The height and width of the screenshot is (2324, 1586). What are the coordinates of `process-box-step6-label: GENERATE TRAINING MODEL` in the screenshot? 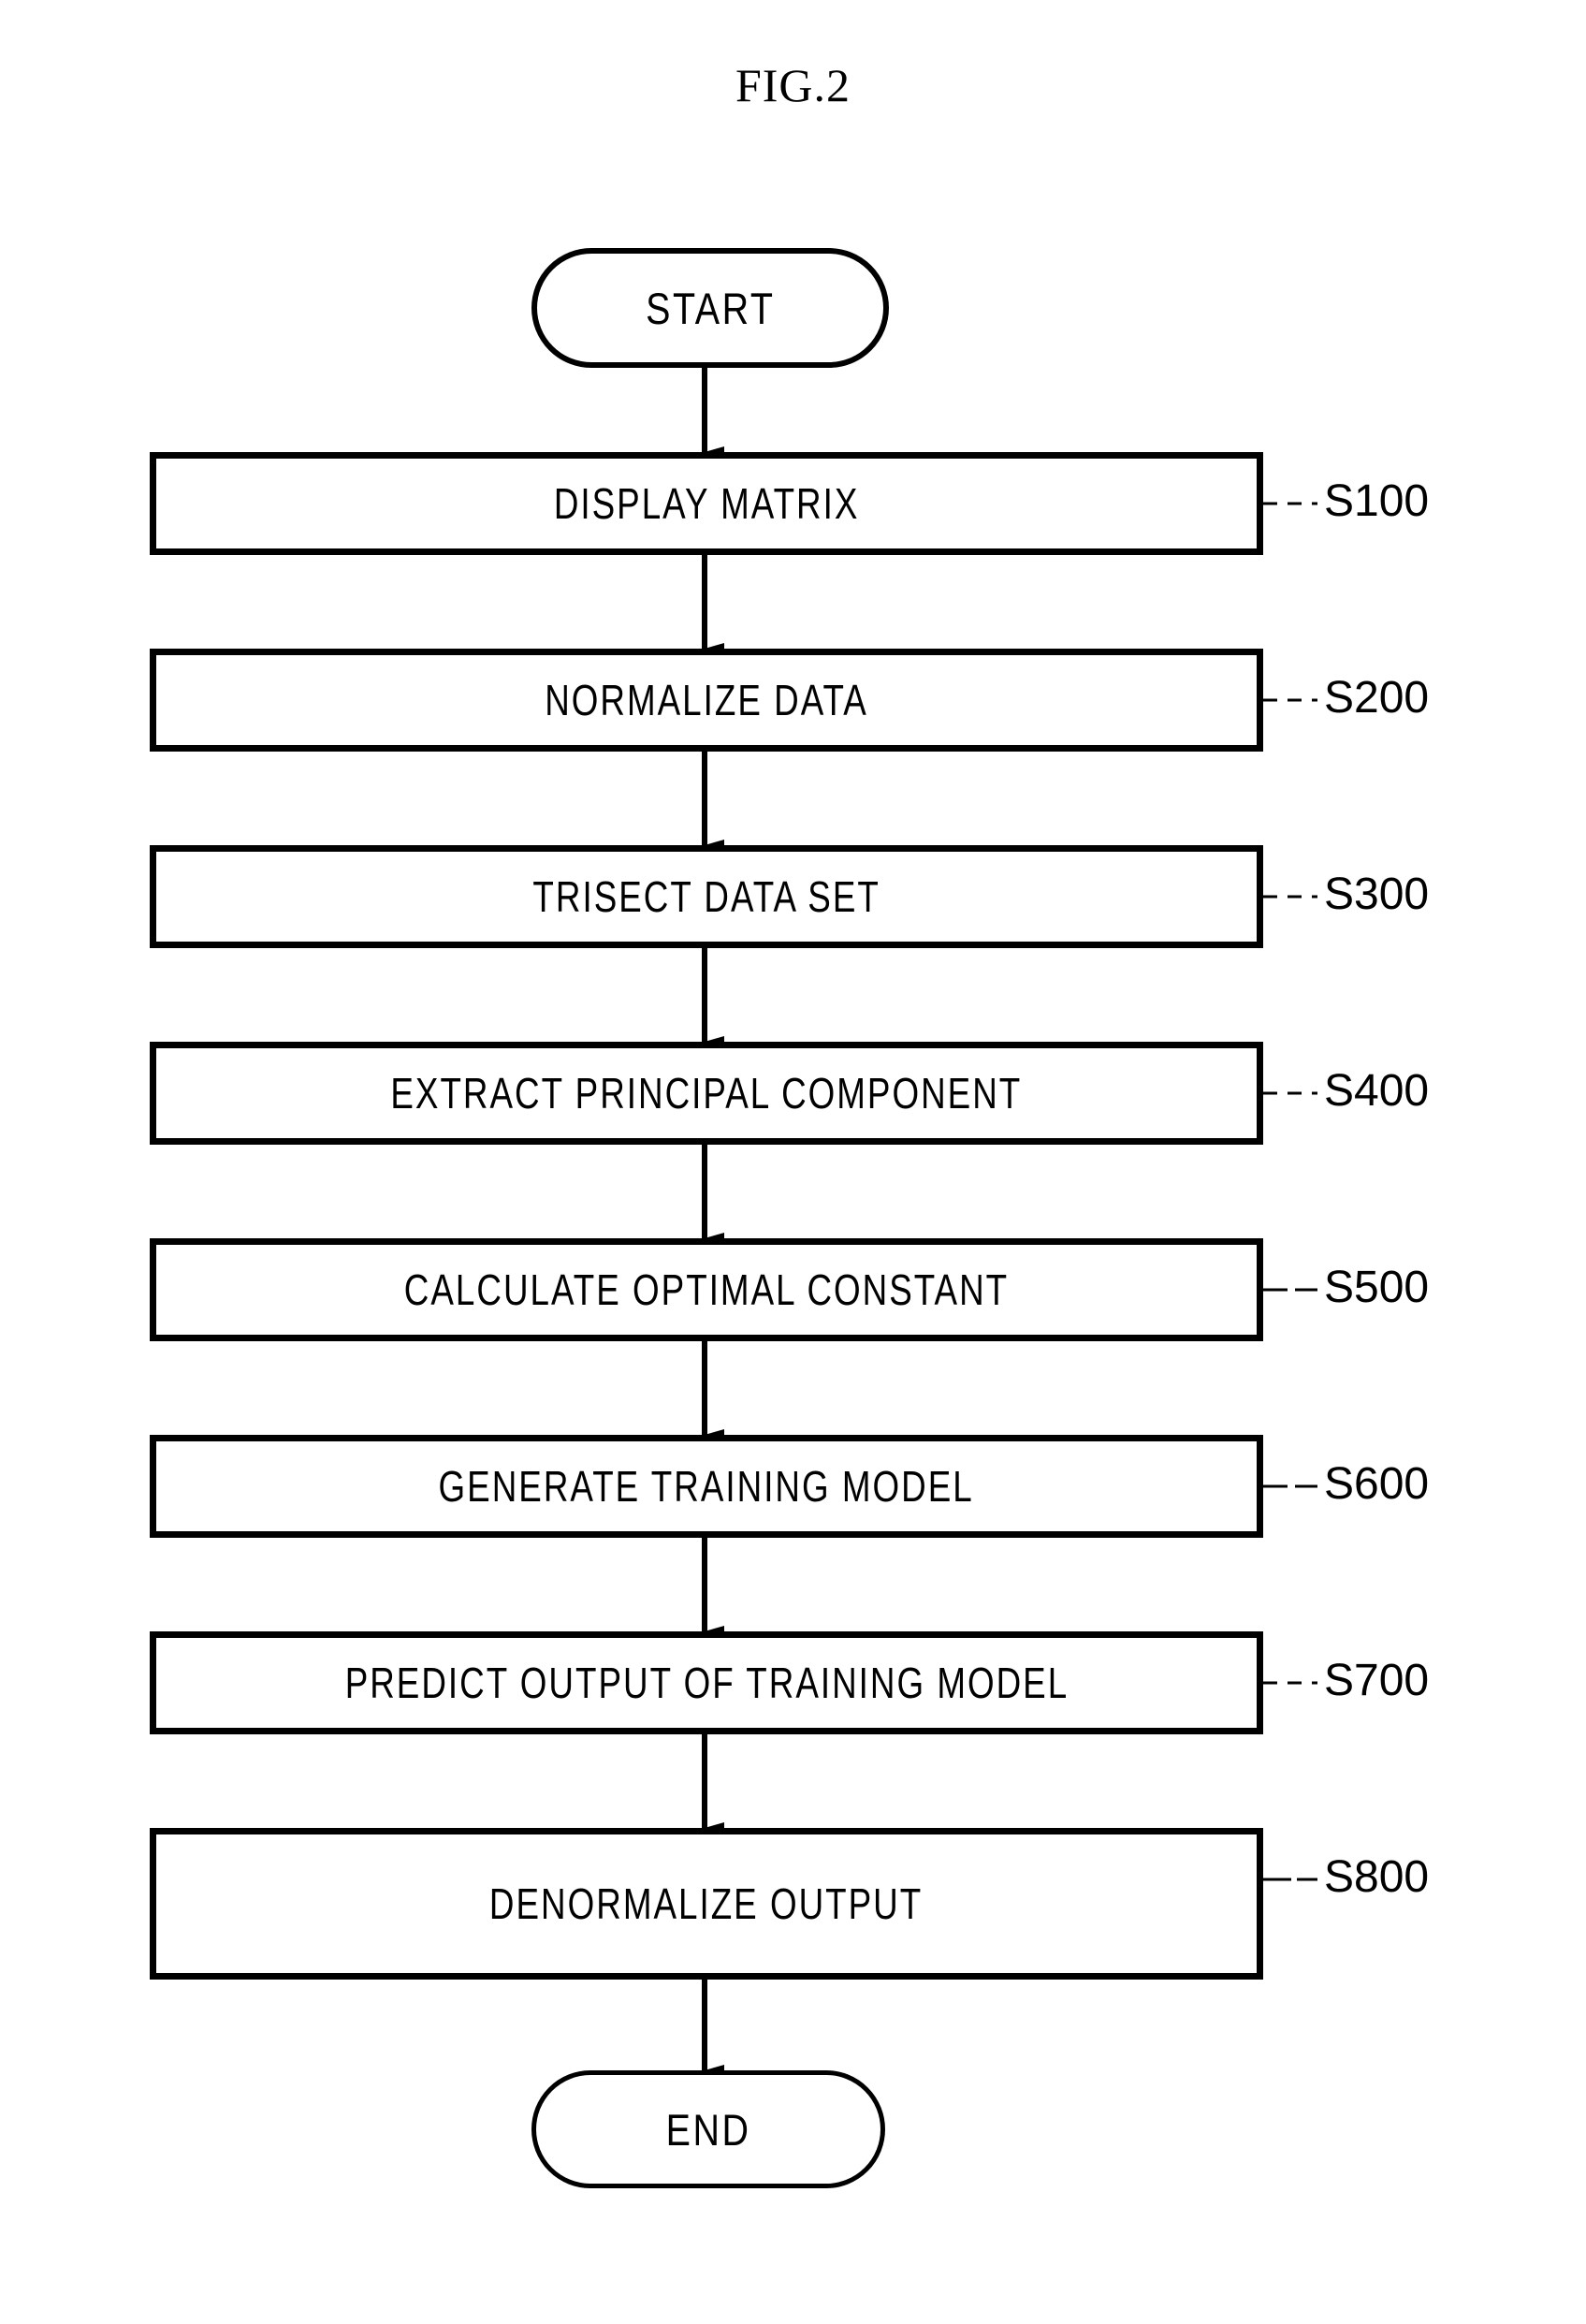 It's located at (706, 1486).